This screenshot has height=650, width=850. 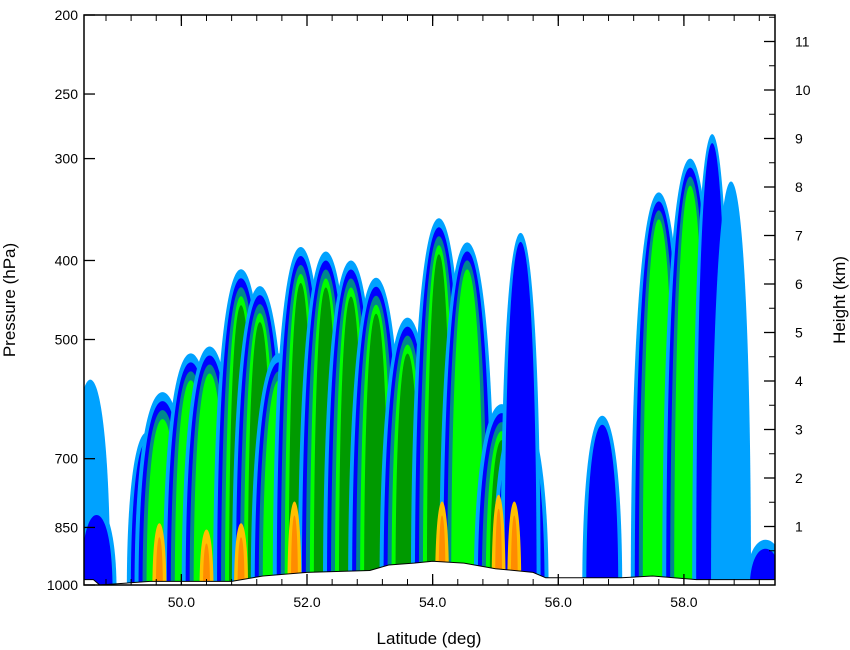 I want to click on y-left-tick-label: 850, so click(x=67, y=527).